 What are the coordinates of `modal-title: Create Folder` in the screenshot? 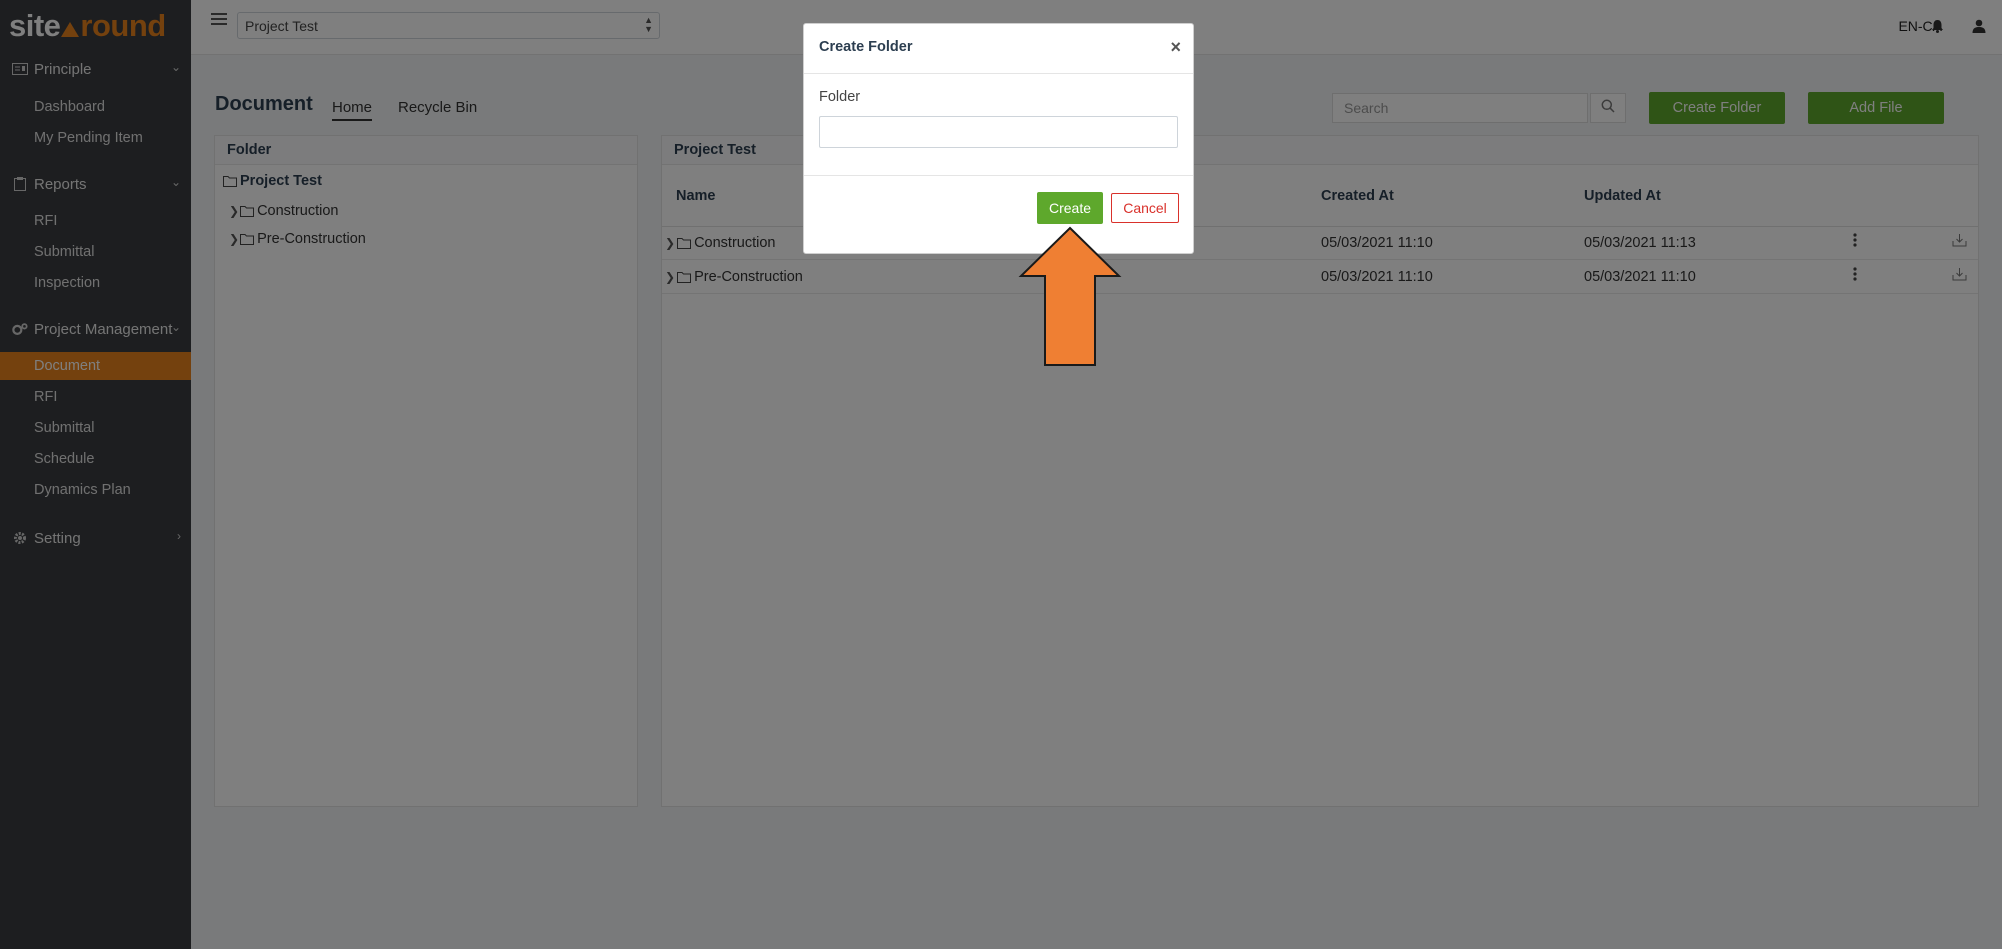 It's located at (866, 47).